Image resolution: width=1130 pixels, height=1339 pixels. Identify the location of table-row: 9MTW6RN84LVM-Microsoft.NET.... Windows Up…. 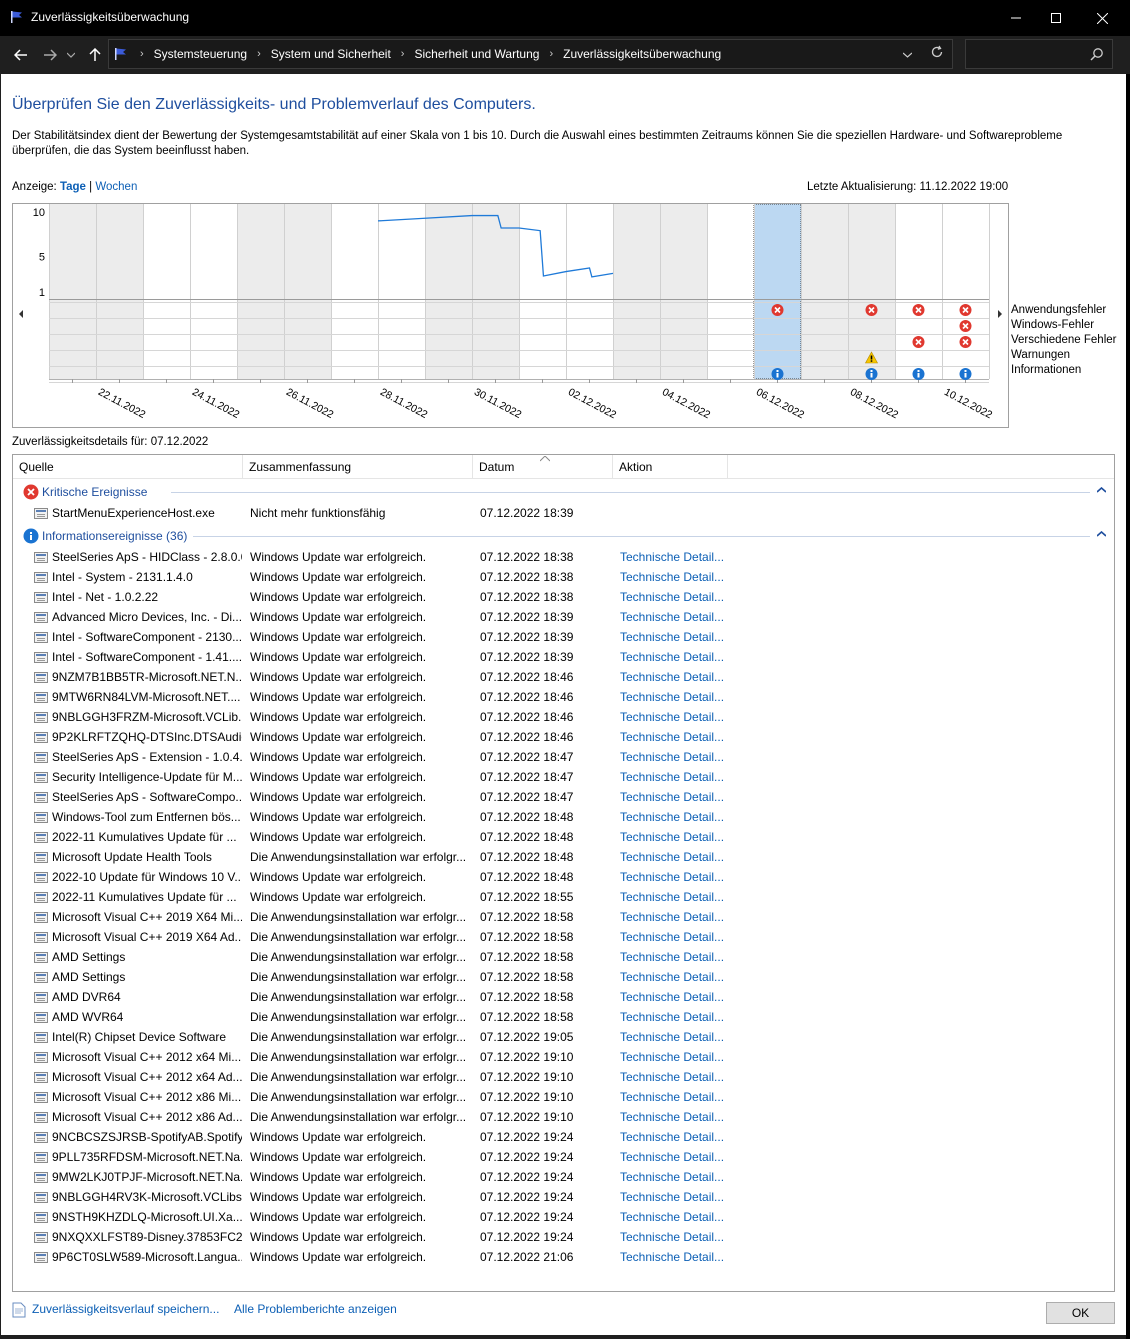
(563, 697).